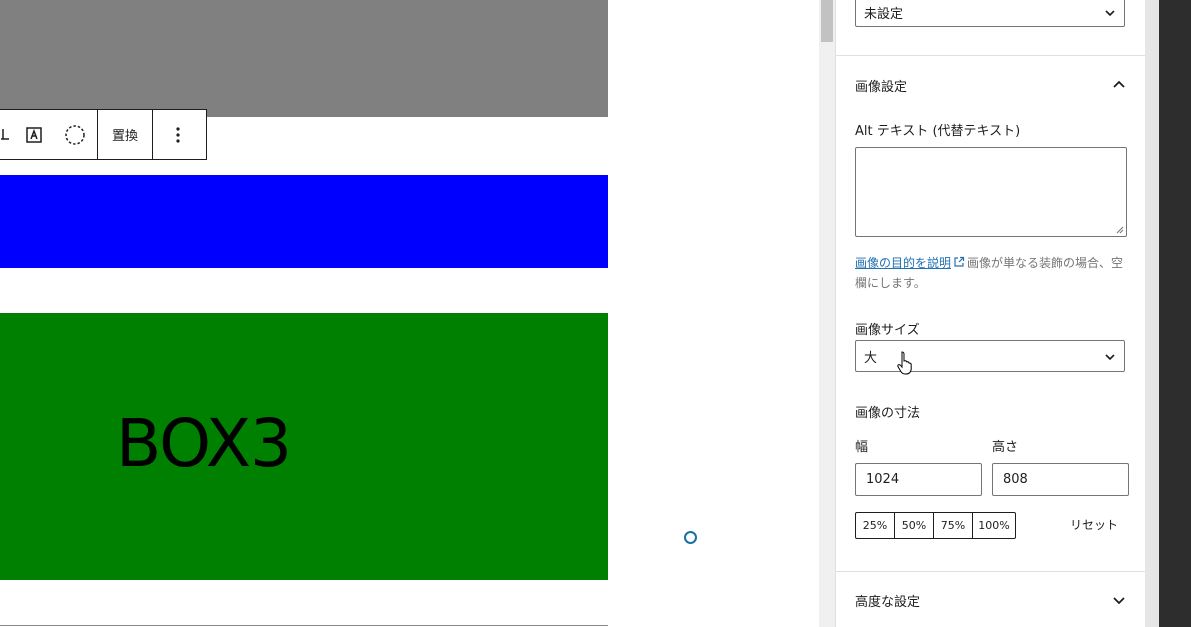 The height and width of the screenshot is (627, 1191). I want to click on advanced-settings-title: 高度な設定, so click(887, 600).